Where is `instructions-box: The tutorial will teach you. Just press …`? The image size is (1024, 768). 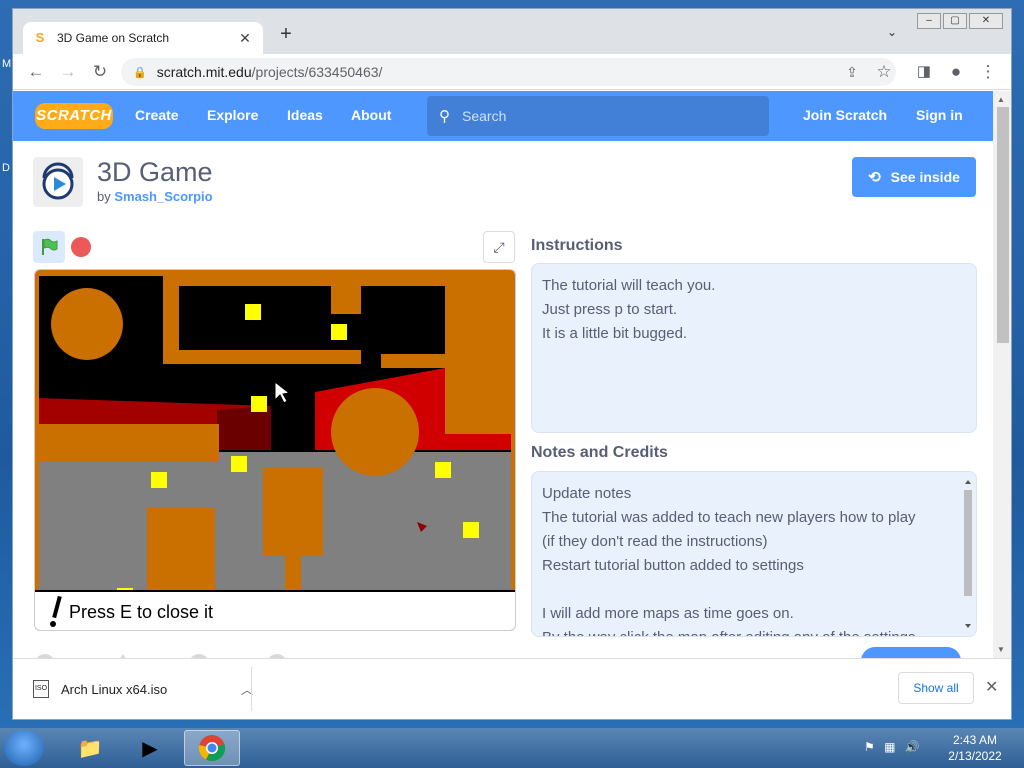
instructions-box: The tutorial will teach you. Just press … is located at coordinates (754, 348).